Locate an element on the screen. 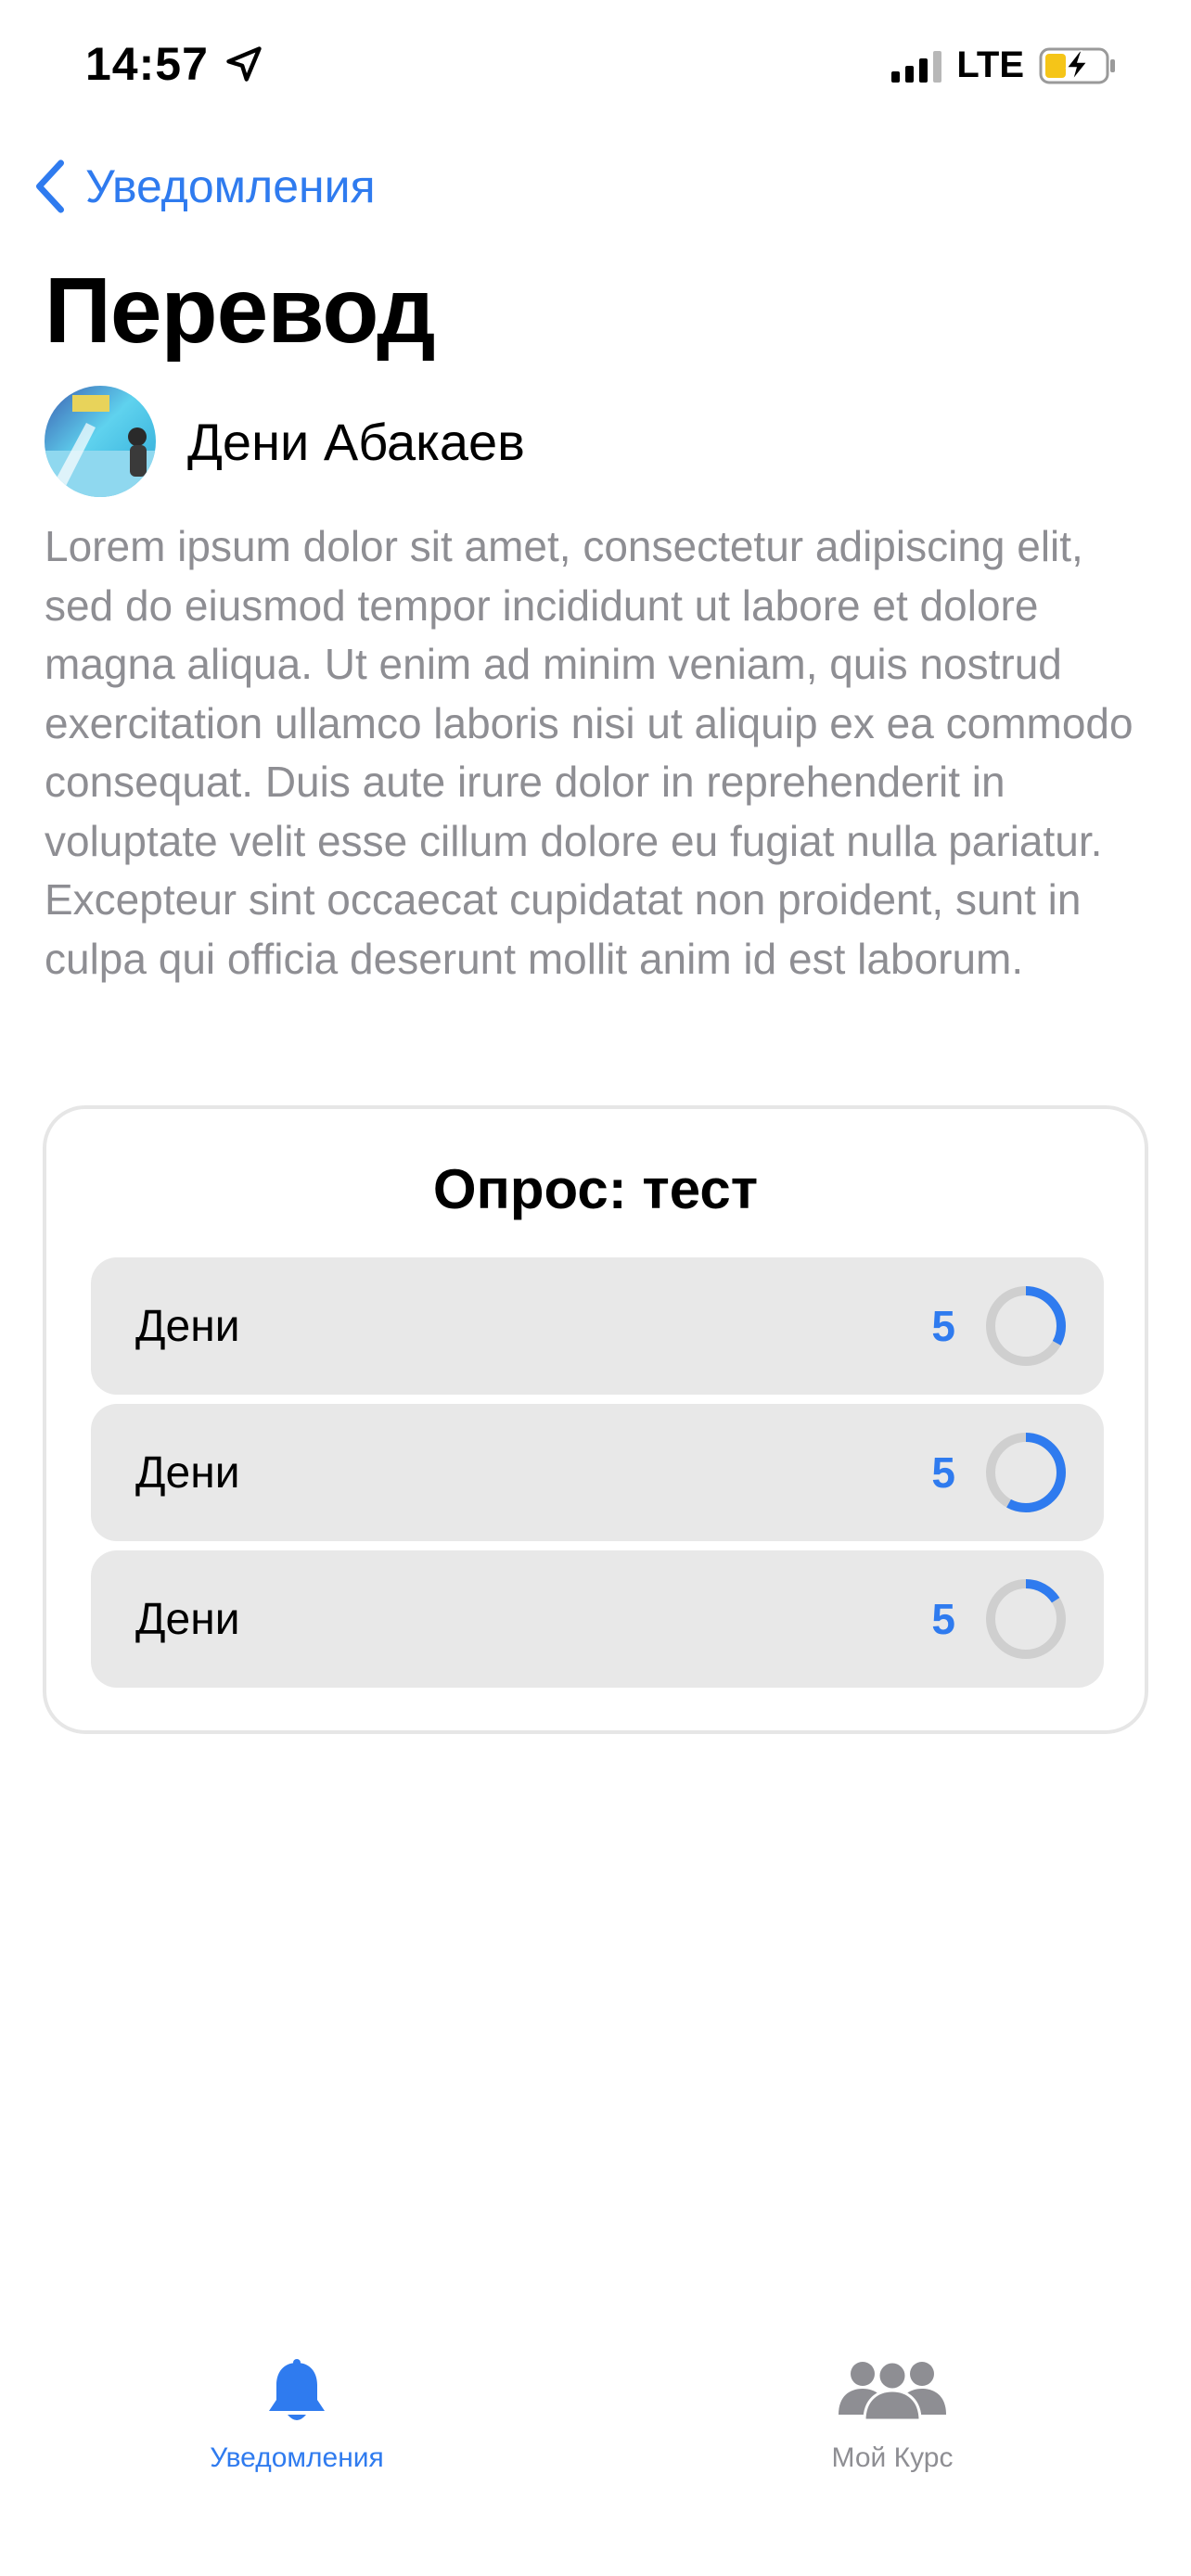  tab-my-course: Мой Курс is located at coordinates (892, 2417).